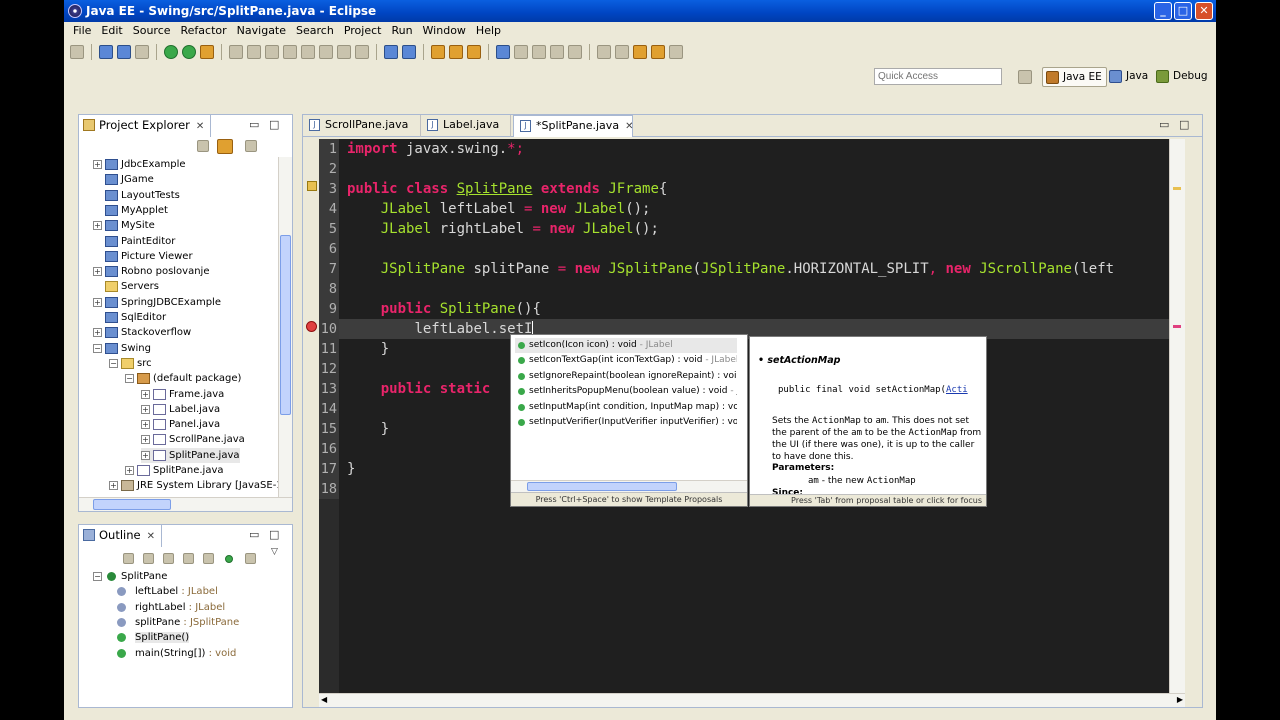 The image size is (1280, 720). I want to click on step-return-icon, so click(362, 52).